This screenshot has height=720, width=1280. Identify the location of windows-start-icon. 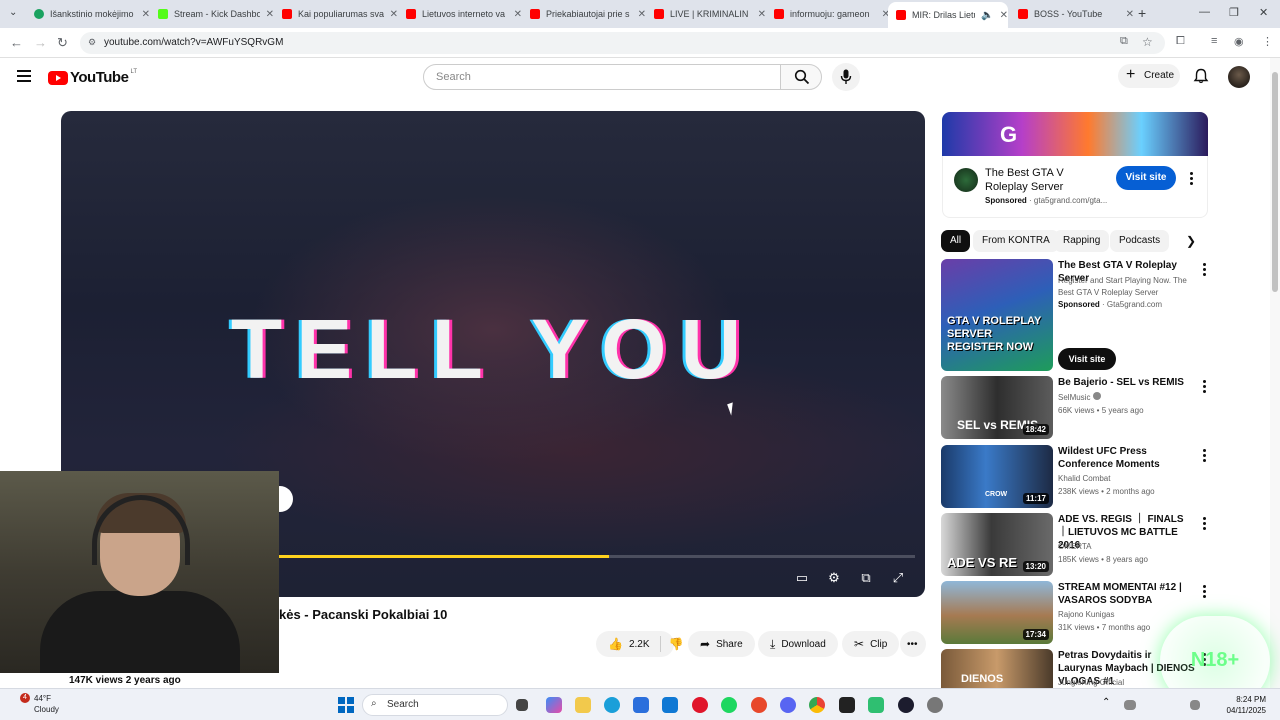
(346, 705).